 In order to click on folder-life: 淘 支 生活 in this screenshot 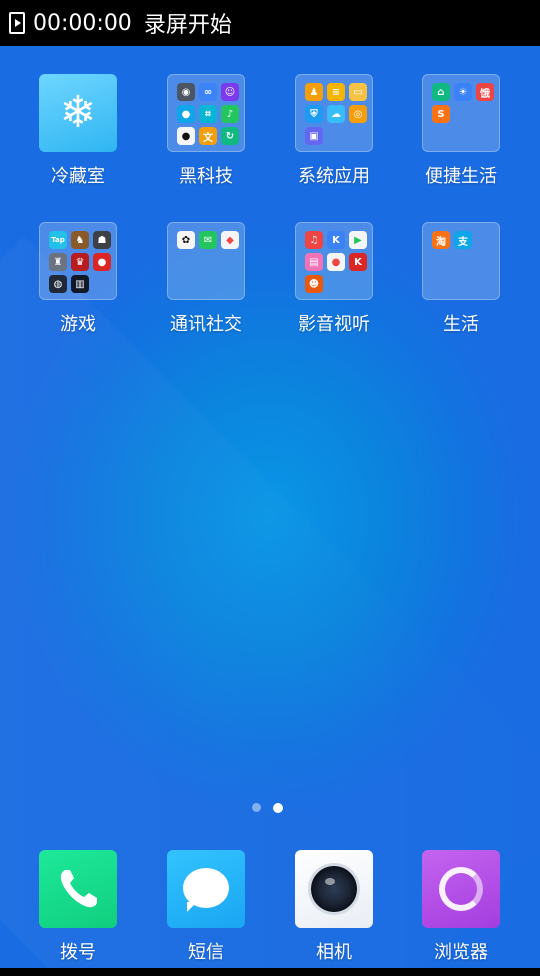, I will do `click(461, 292)`.